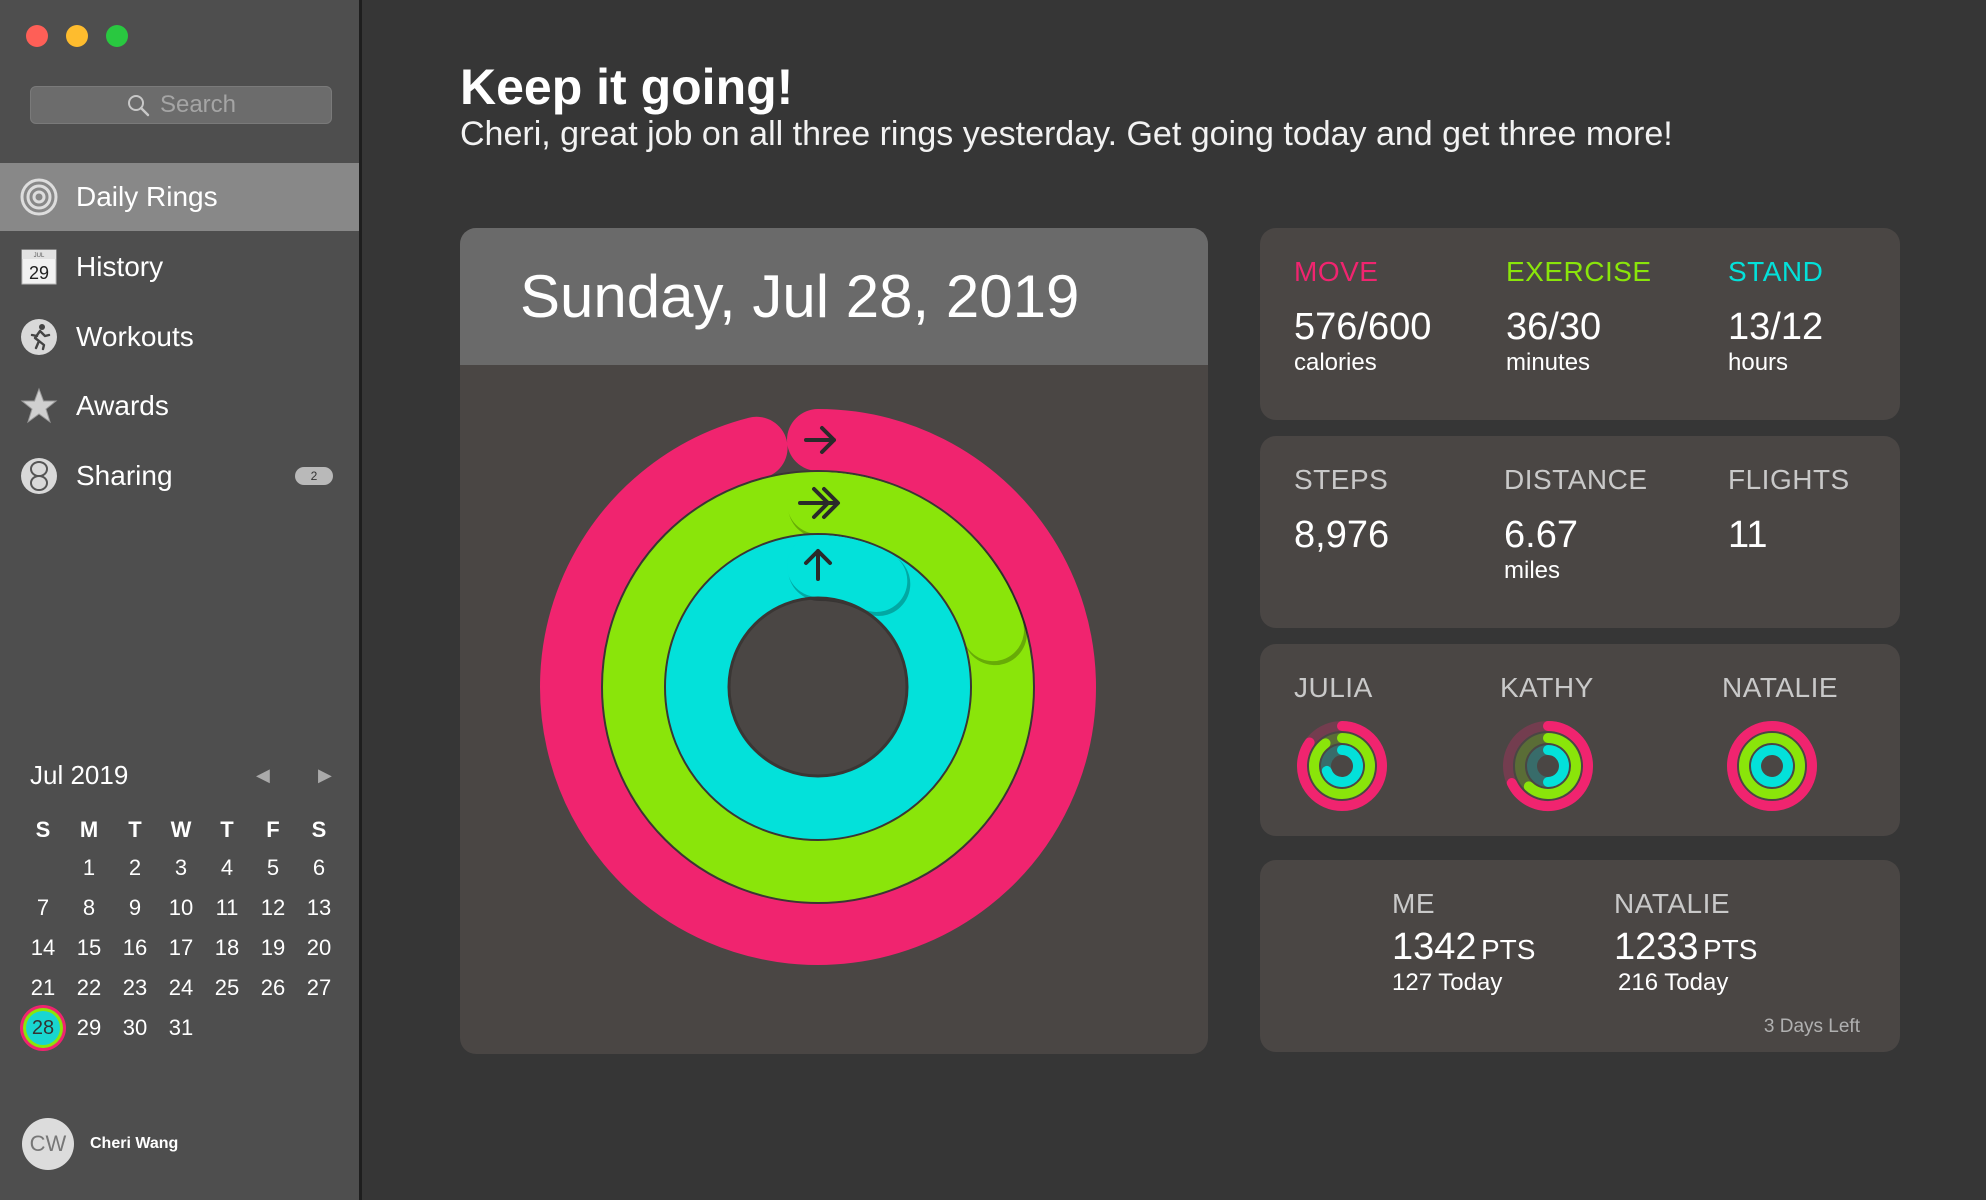 This screenshot has width=1986, height=1200. I want to click on calendar-day: 10, so click(181, 908).